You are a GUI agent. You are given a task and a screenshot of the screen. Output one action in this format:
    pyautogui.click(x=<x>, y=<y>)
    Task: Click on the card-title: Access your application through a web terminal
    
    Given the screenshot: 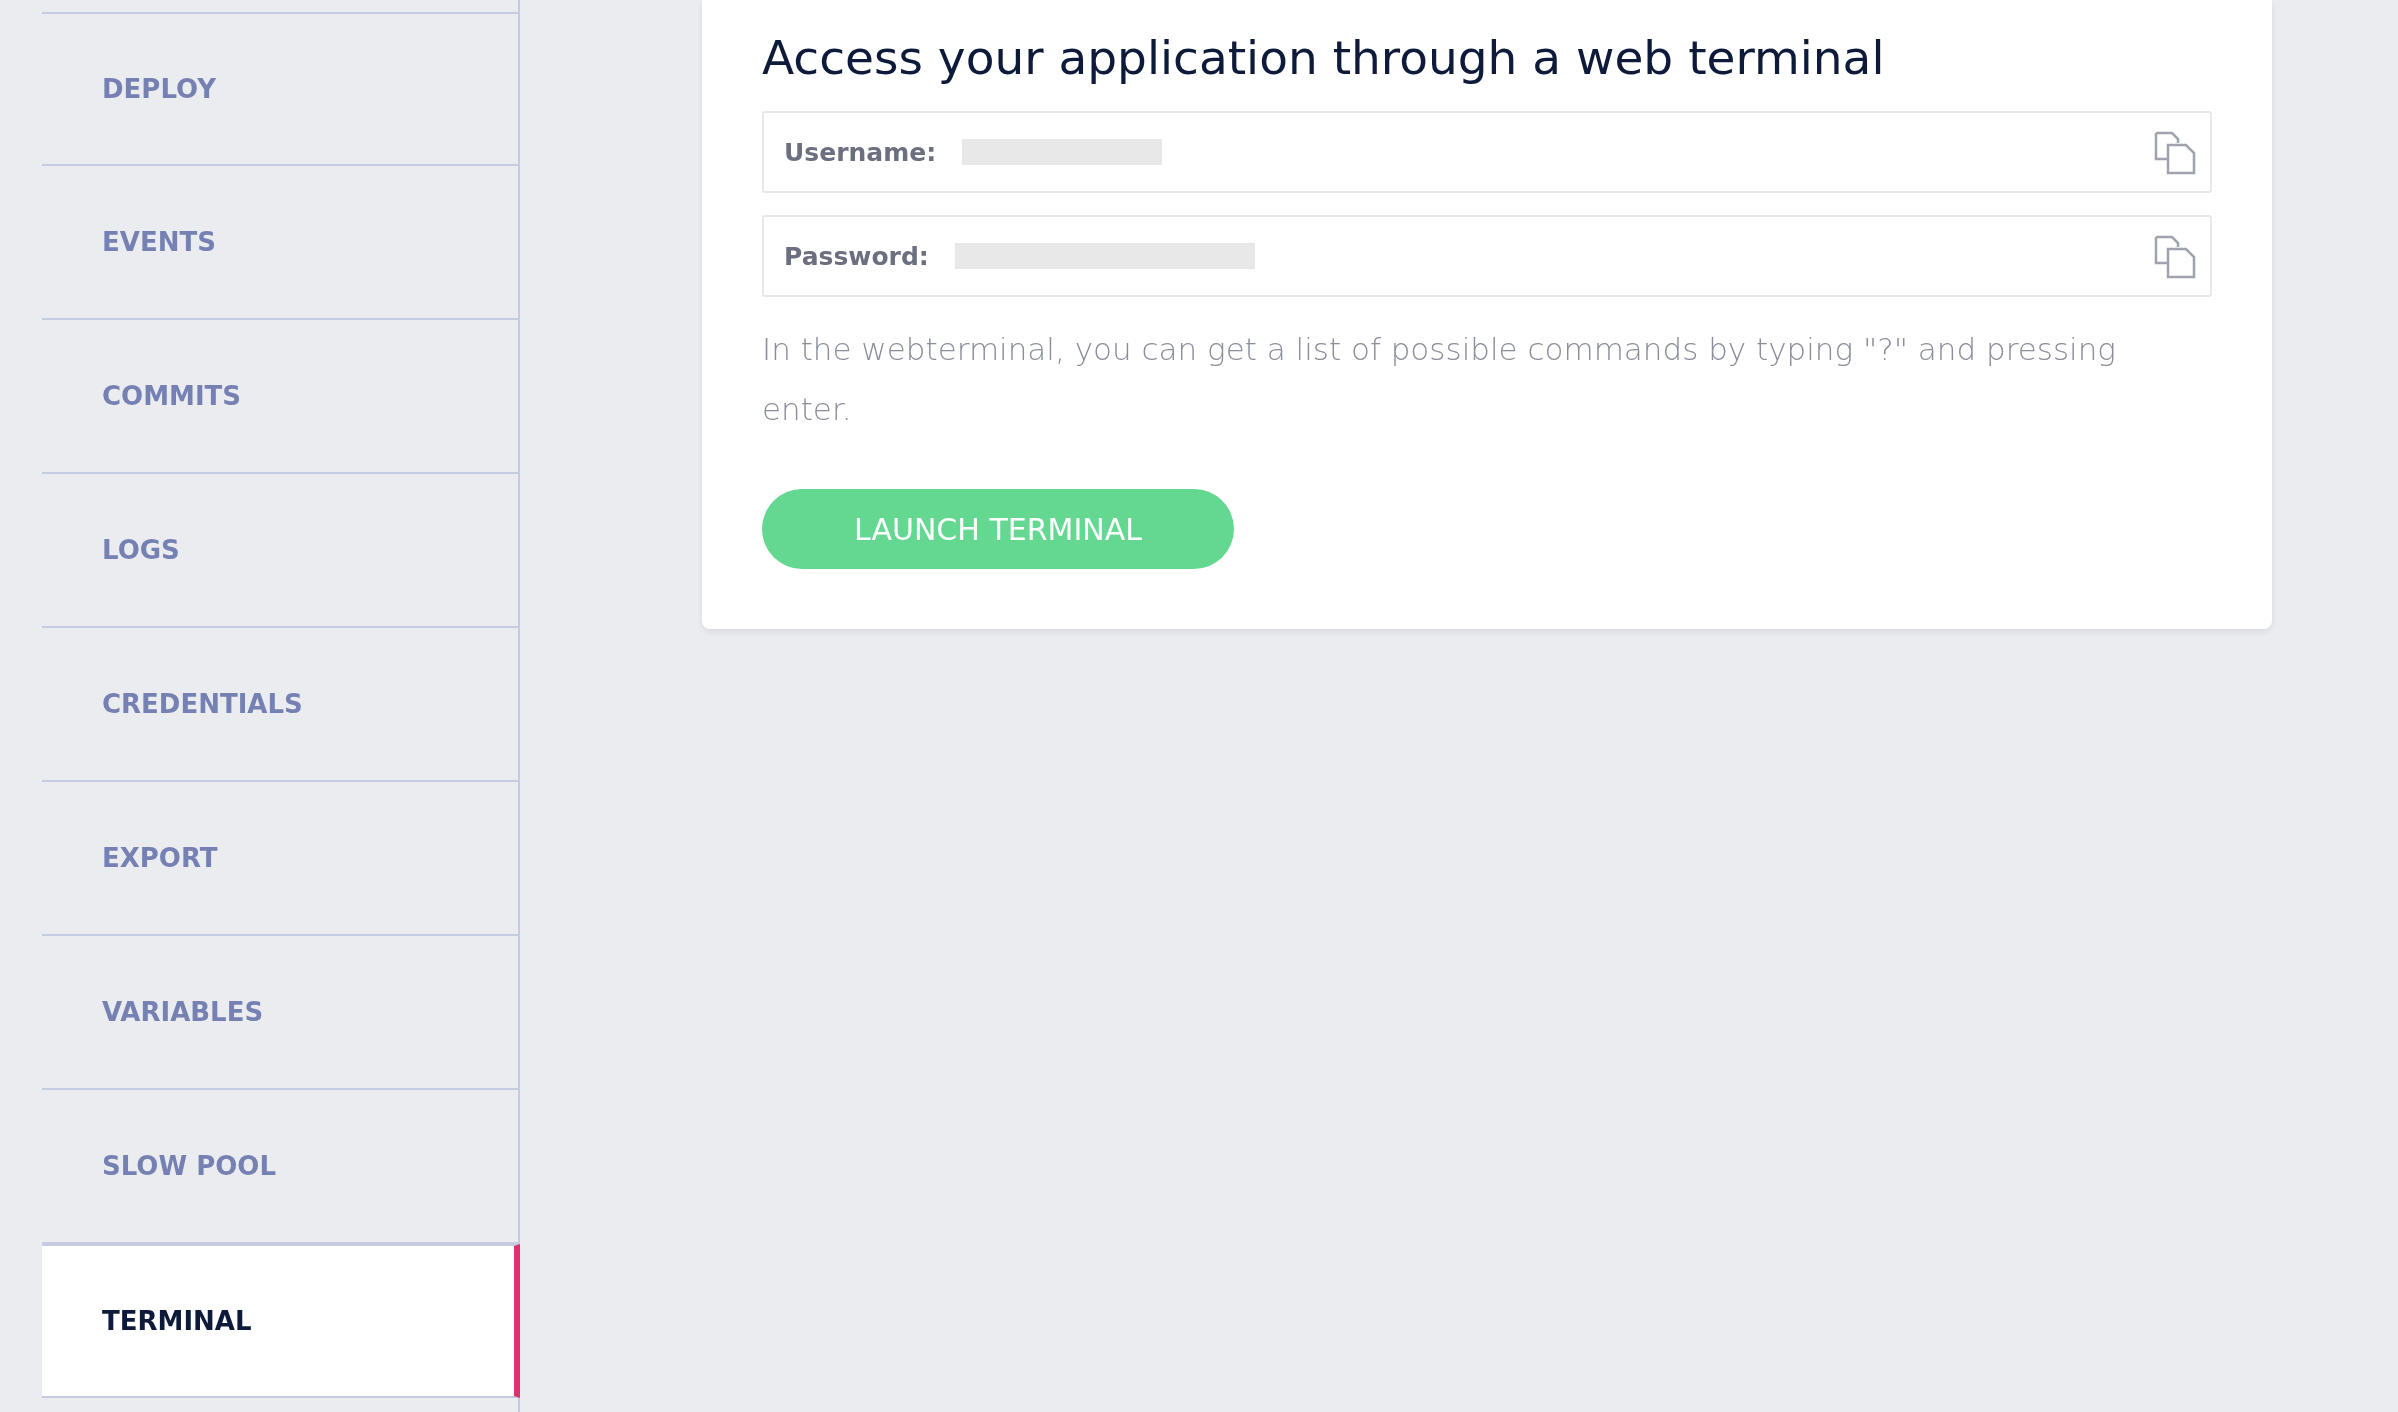 What is the action you would take?
    pyautogui.click(x=1324, y=57)
    